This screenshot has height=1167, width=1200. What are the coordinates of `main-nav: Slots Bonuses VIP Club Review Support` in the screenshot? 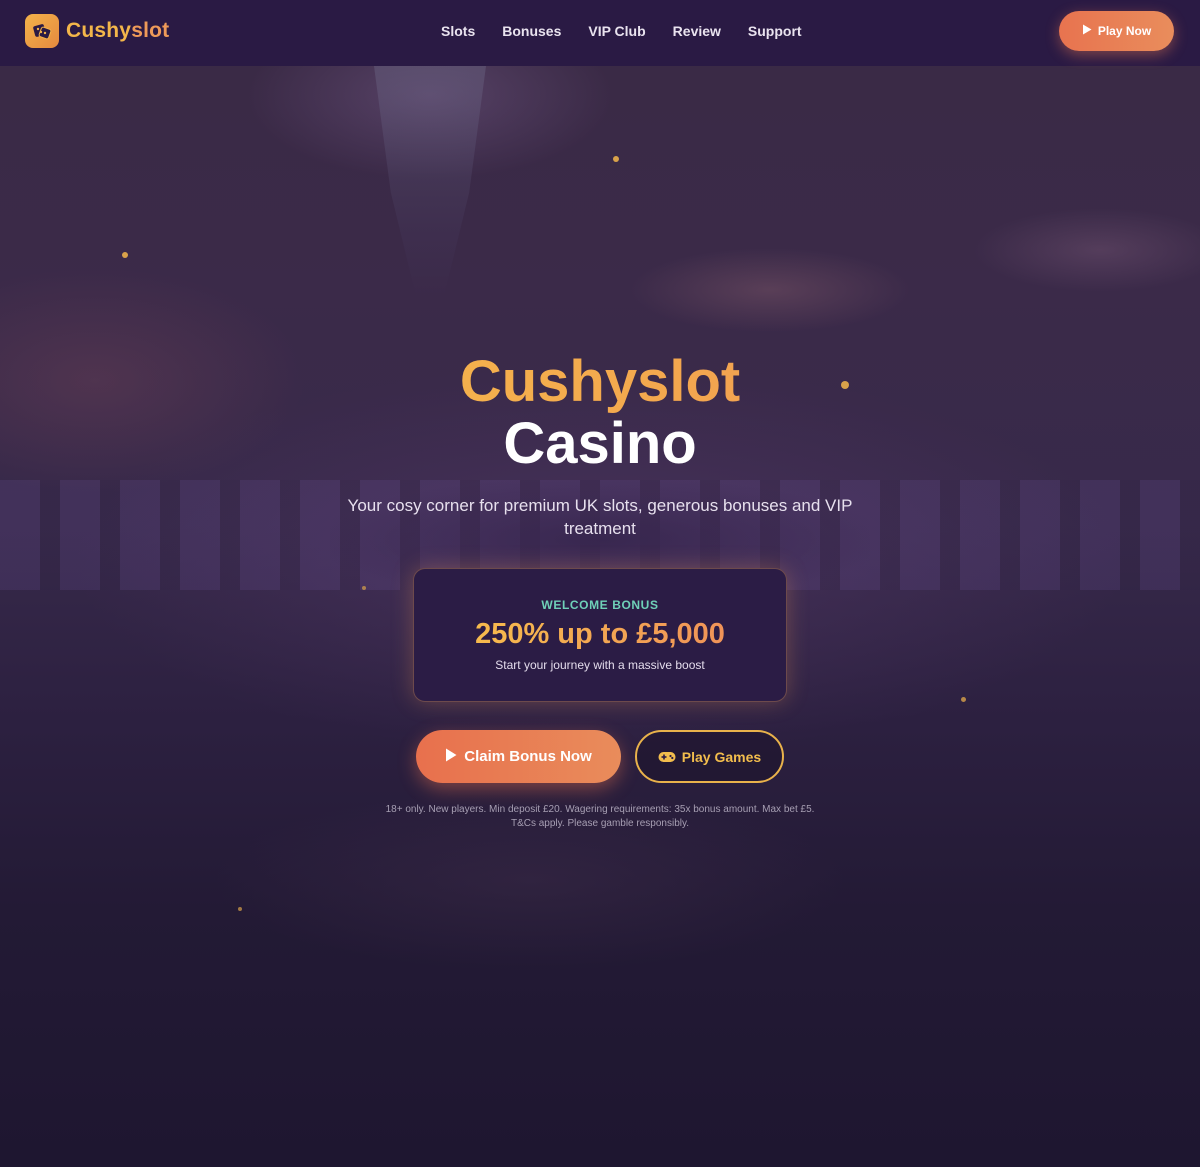 It's located at (635, 31).